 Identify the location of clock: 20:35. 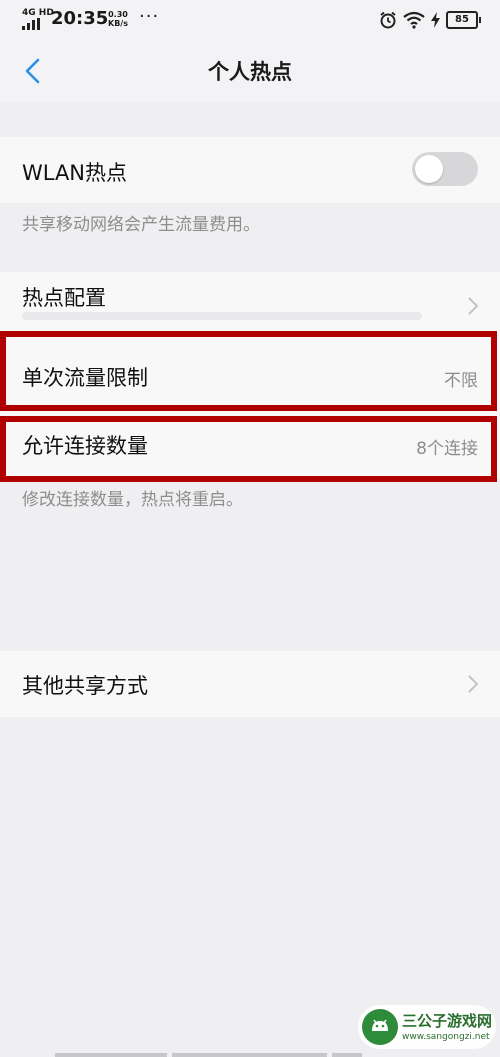
(80, 18).